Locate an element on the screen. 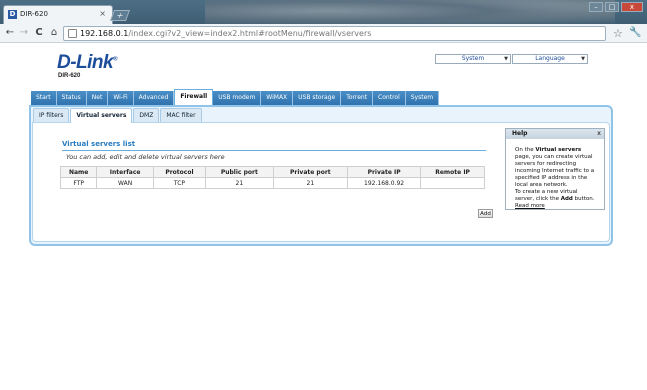 This screenshot has height=390, width=647. read-more-link: Read more is located at coordinates (530, 206).